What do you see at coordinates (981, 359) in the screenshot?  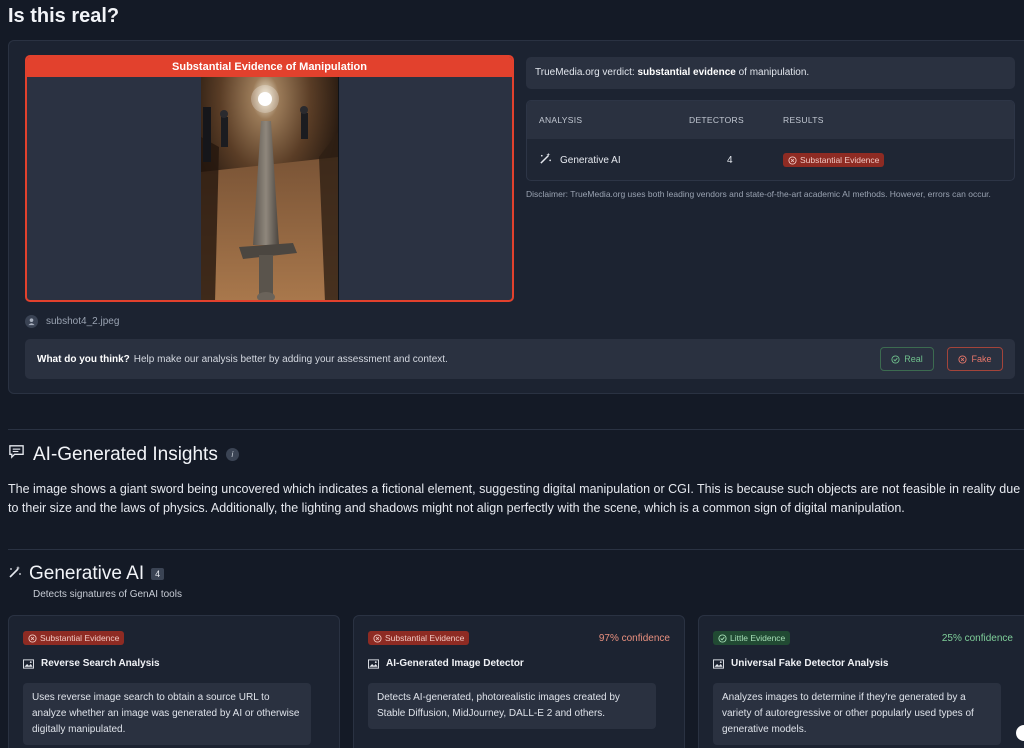 I see `fake-button-label: Fake` at bounding box center [981, 359].